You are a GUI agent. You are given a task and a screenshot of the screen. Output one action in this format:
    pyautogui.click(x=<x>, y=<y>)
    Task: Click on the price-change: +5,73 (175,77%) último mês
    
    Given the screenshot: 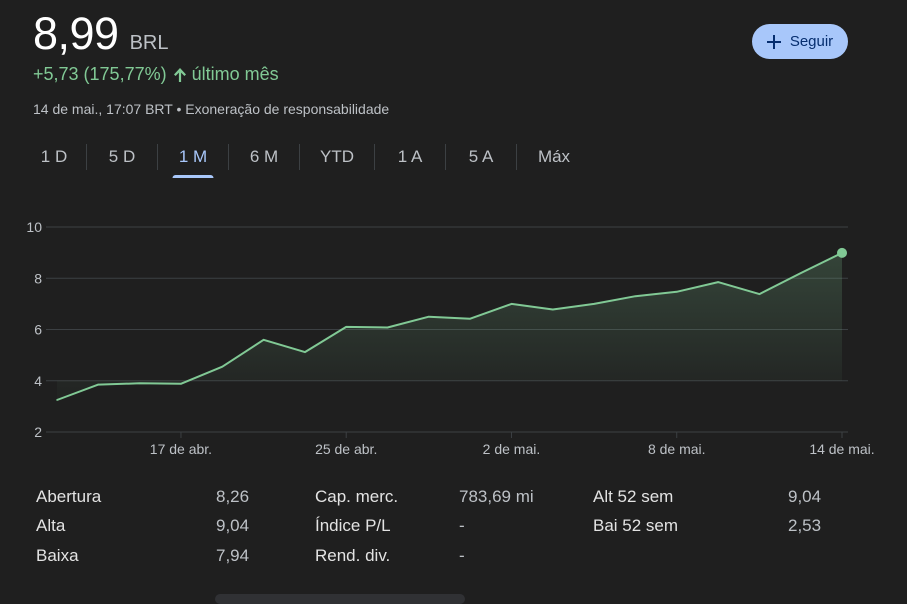 What is the action you would take?
    pyautogui.click(x=156, y=74)
    